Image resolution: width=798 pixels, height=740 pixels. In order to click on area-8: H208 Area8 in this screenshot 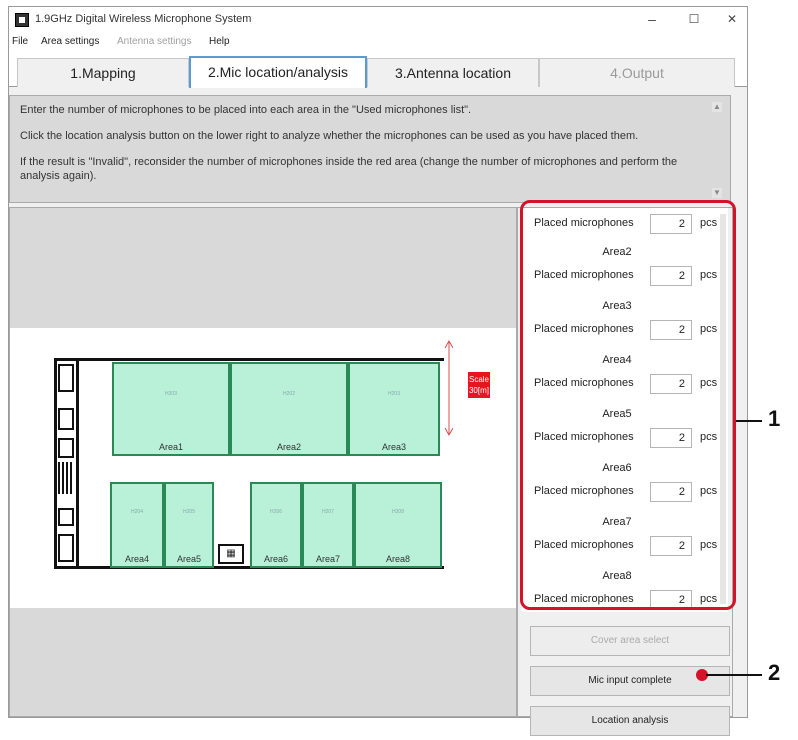, I will do `click(398, 525)`.